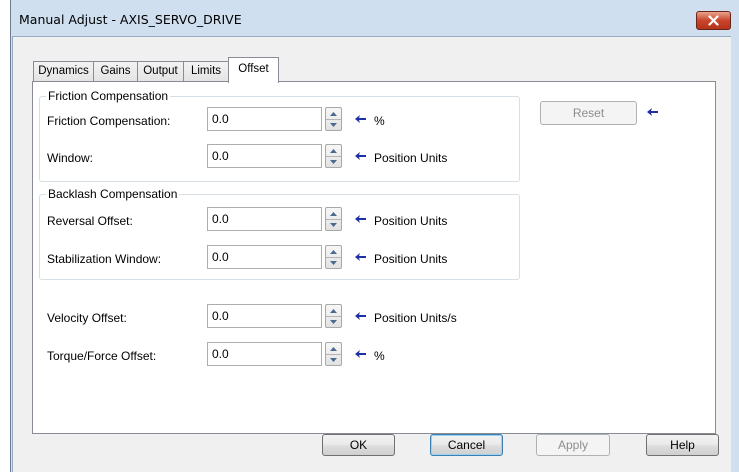 Image resolution: width=739 pixels, height=472 pixels. Describe the element at coordinates (682, 445) in the screenshot. I see `help-button: Help` at that location.